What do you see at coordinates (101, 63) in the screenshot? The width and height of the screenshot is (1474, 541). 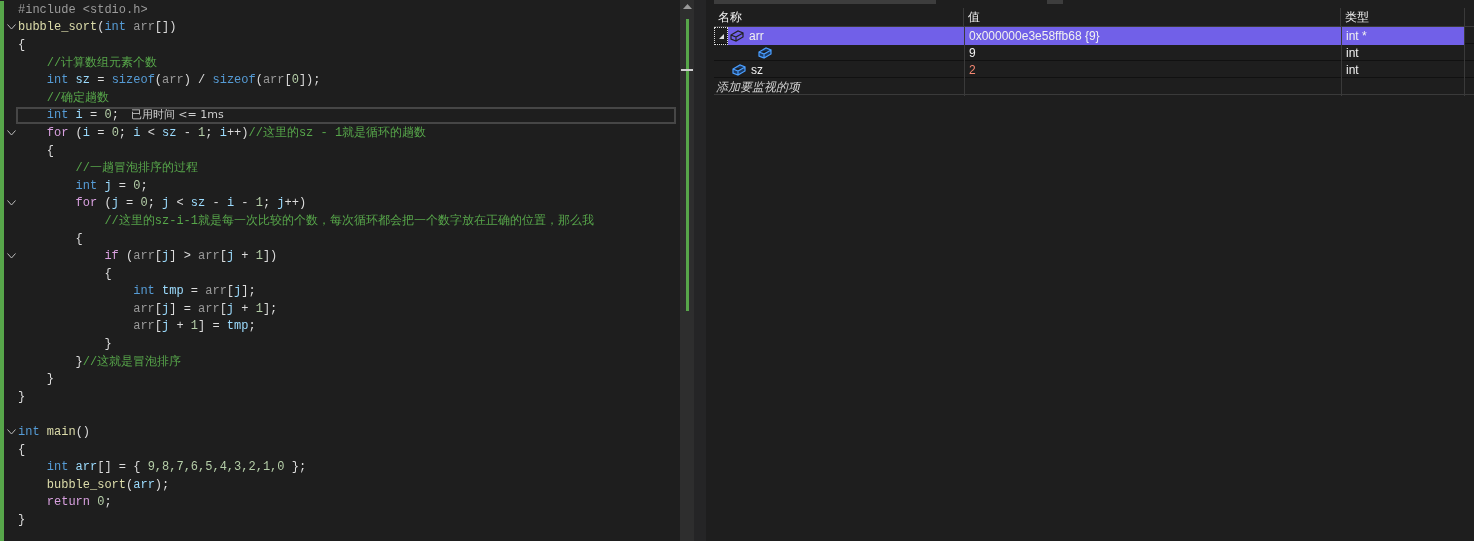 I see `code-line: //计算数组元素个数` at bounding box center [101, 63].